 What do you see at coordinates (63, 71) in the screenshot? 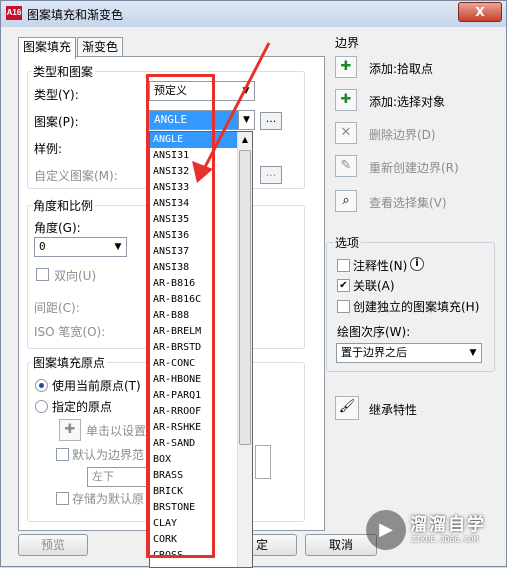
I see `type-pattern-group-label: 类型和图案` at bounding box center [63, 71].